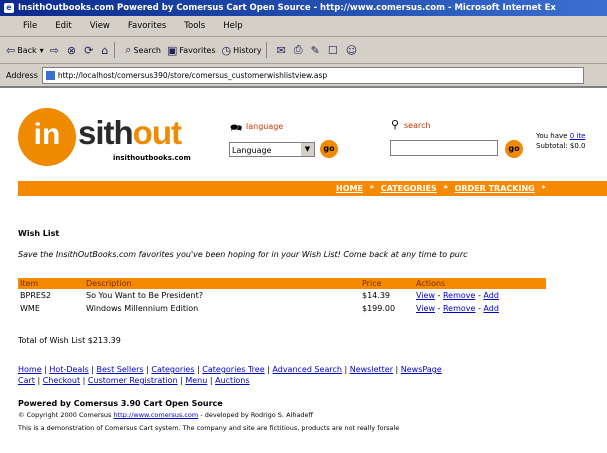 The image size is (607, 453). Describe the element at coordinates (143, 50) in the screenshot. I see `search-button: ⌕ Search` at that location.